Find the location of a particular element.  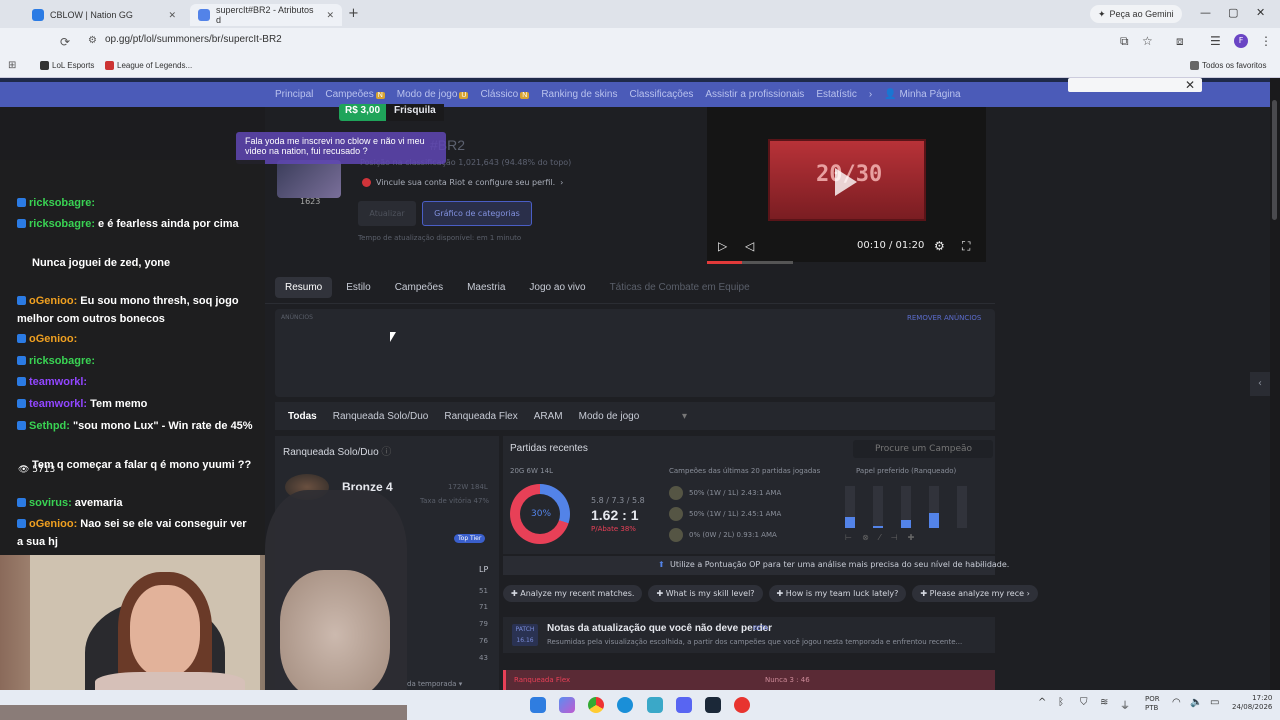

season-label: da temporada ▾ is located at coordinates (434, 684).